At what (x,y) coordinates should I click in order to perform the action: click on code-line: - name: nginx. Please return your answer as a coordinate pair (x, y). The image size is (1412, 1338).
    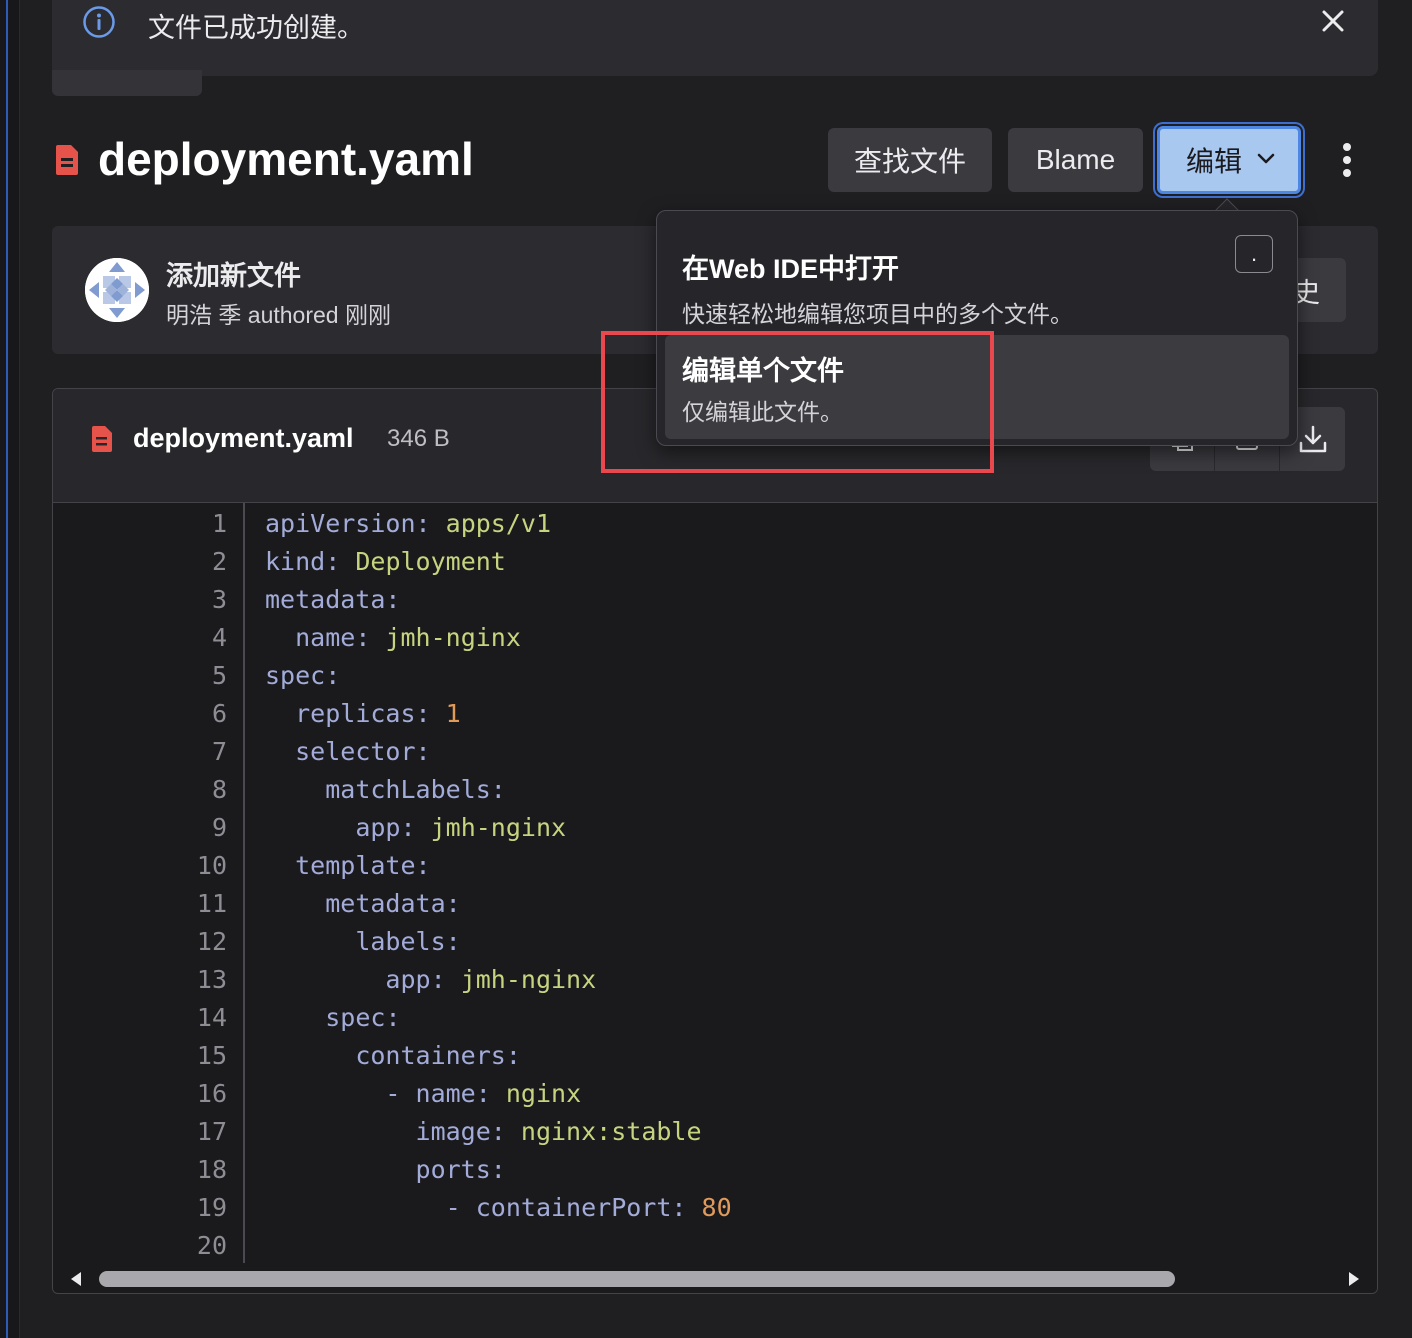
    Looking at the image, I should click on (483, 1093).